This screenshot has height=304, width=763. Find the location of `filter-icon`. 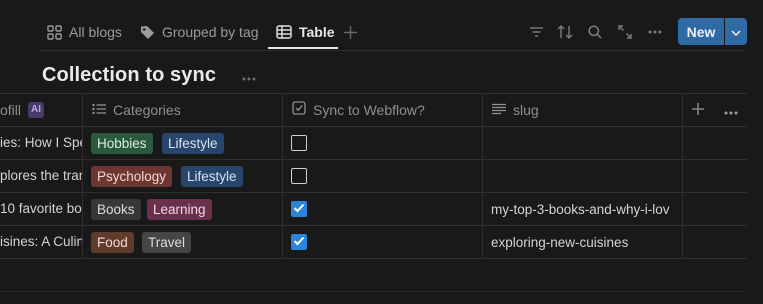

filter-icon is located at coordinates (536, 32).